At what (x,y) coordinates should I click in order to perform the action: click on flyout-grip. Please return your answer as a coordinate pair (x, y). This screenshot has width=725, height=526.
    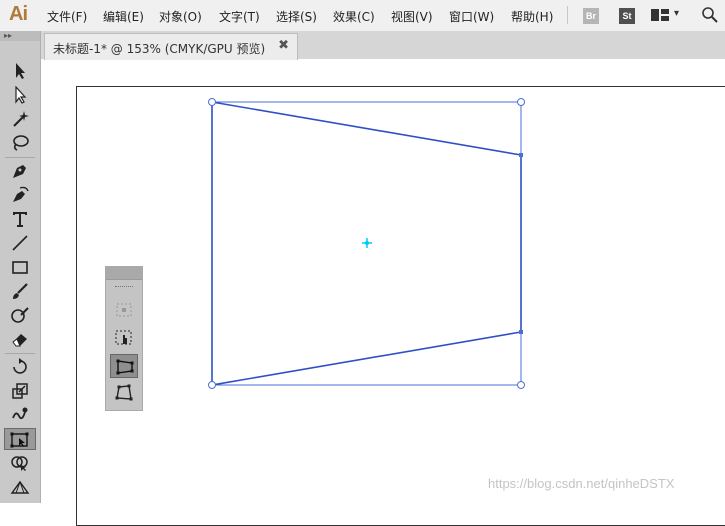
    Looking at the image, I should click on (124, 287).